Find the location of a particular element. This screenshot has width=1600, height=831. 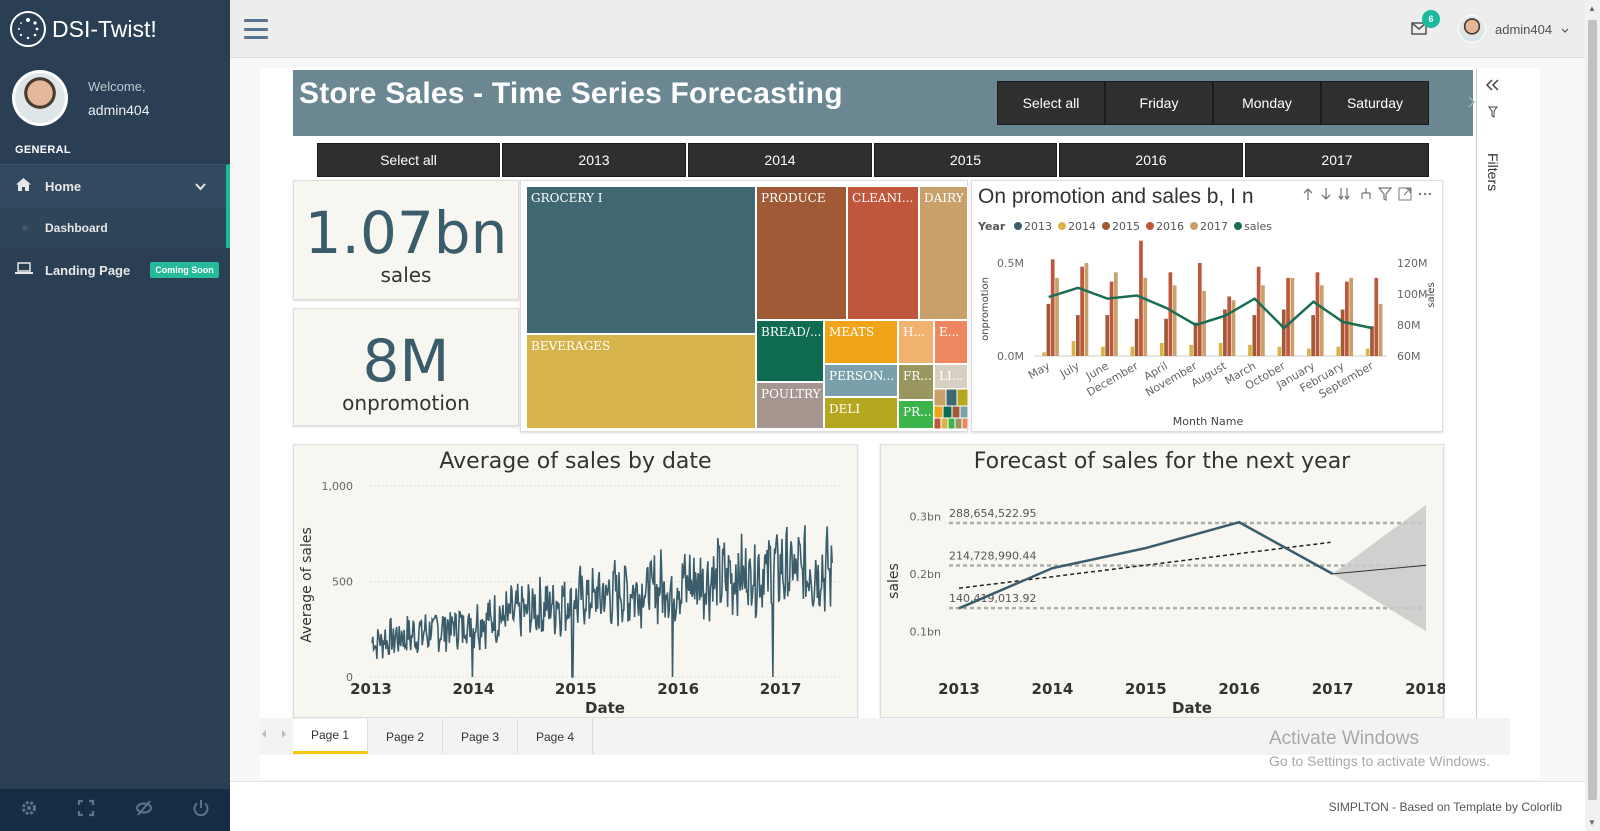

y2-tick-label: 120M is located at coordinates (1412, 263).